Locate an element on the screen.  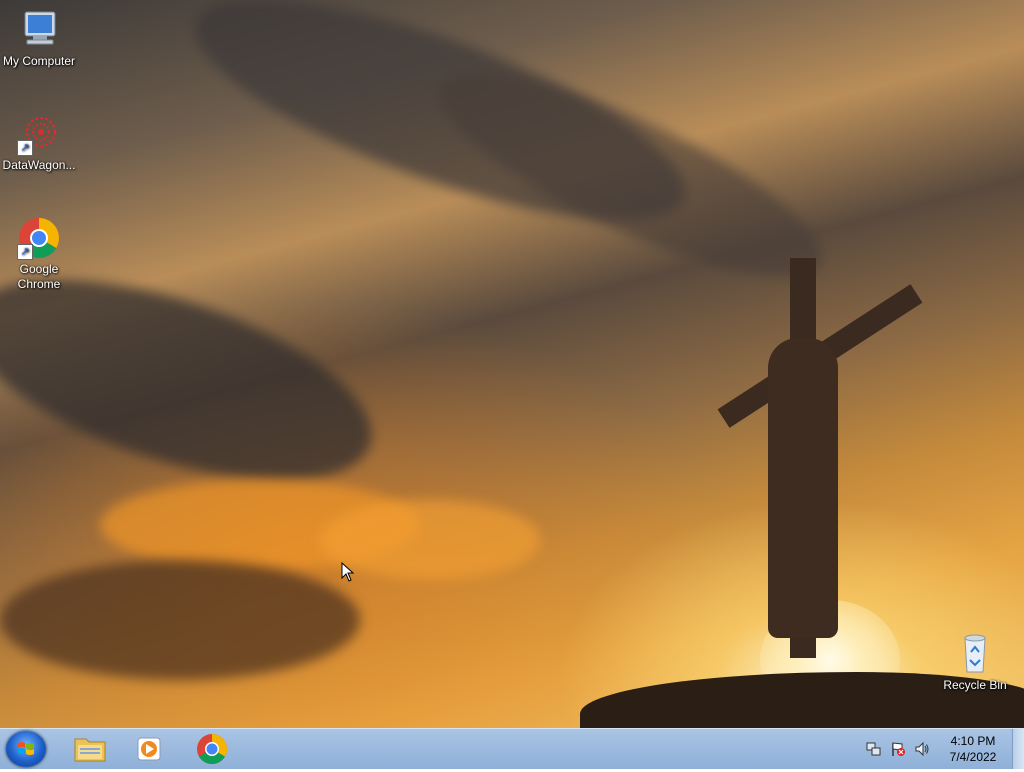
desktop-icon-recycle-bin: Recycle Bin is located at coordinates (975, 662).